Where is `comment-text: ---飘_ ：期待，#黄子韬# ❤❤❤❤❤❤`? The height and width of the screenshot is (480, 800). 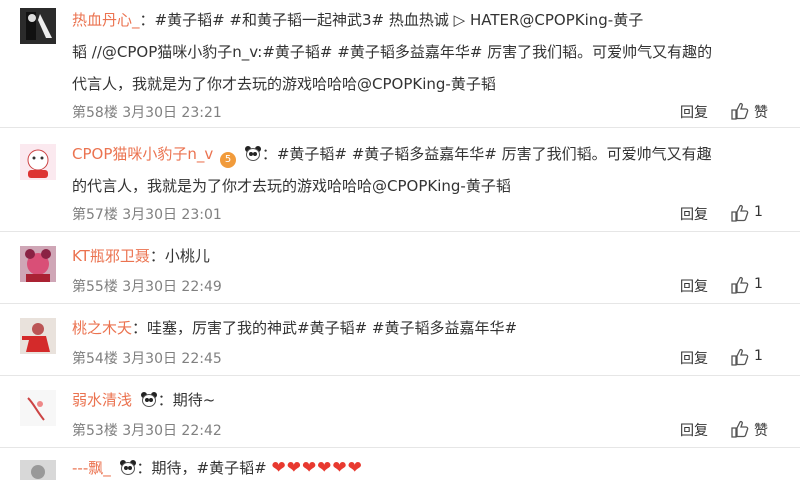 comment-text: ---飘_ ：期待，#黄子韬# ❤❤❤❤❤❤ is located at coordinates (427, 466).